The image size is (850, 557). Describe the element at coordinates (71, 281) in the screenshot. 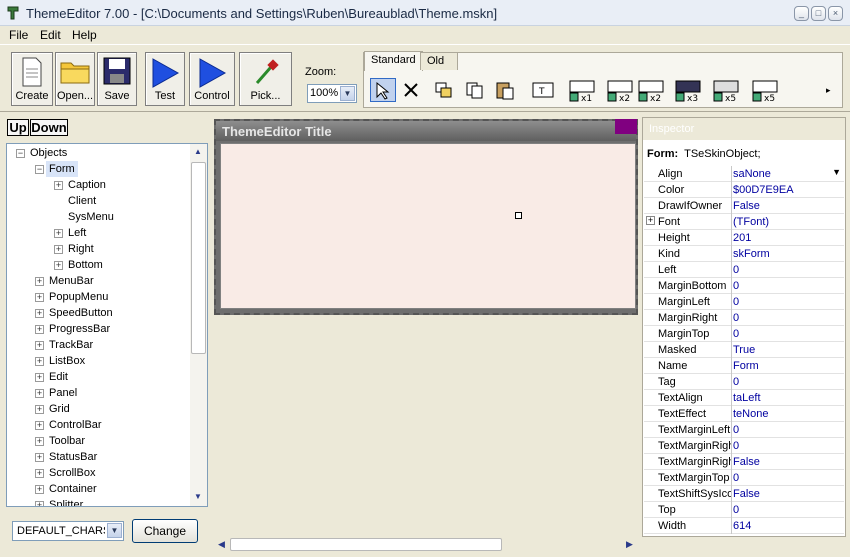

I see `tree-item: MenuBar` at that location.